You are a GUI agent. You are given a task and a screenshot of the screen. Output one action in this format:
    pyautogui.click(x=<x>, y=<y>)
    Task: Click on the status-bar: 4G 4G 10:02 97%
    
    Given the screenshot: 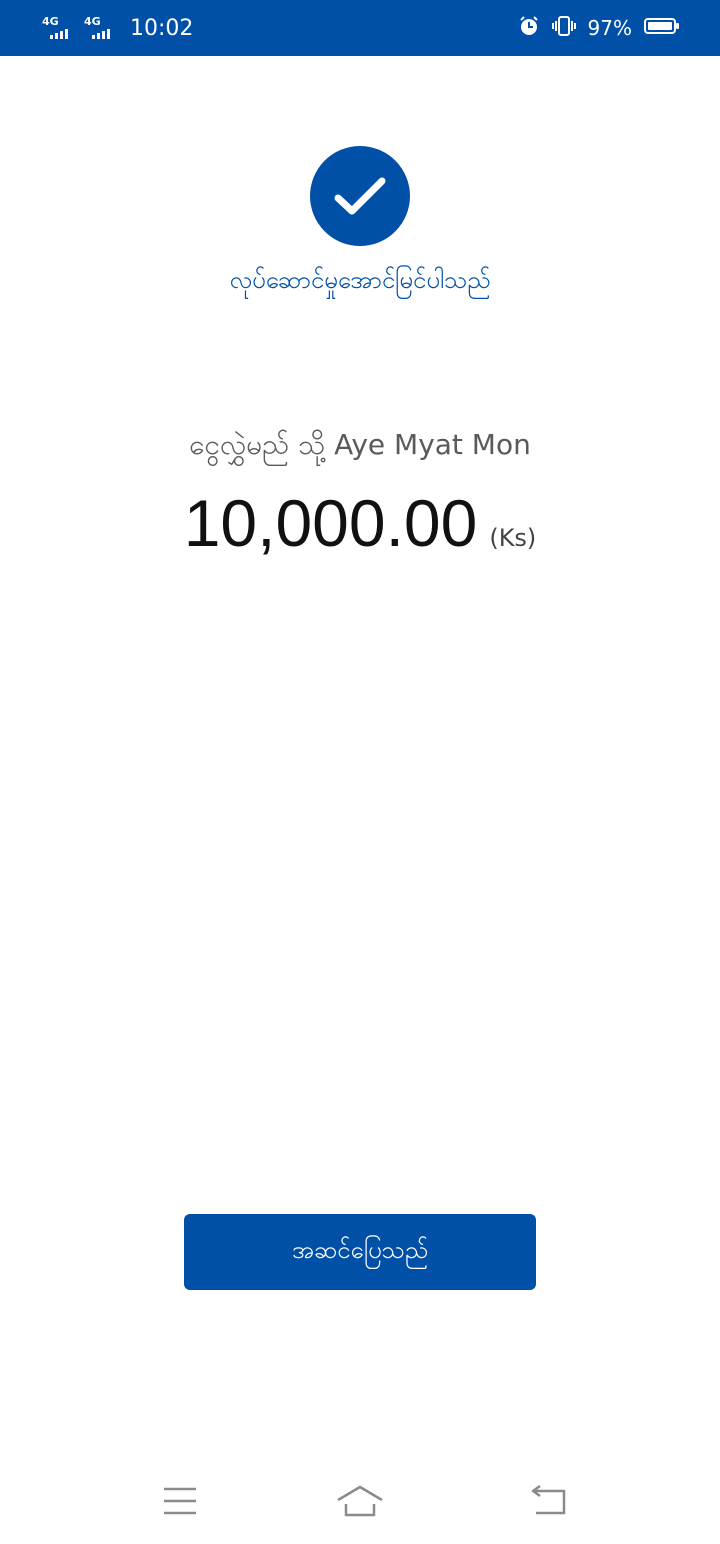 What is the action you would take?
    pyautogui.click(x=360, y=28)
    